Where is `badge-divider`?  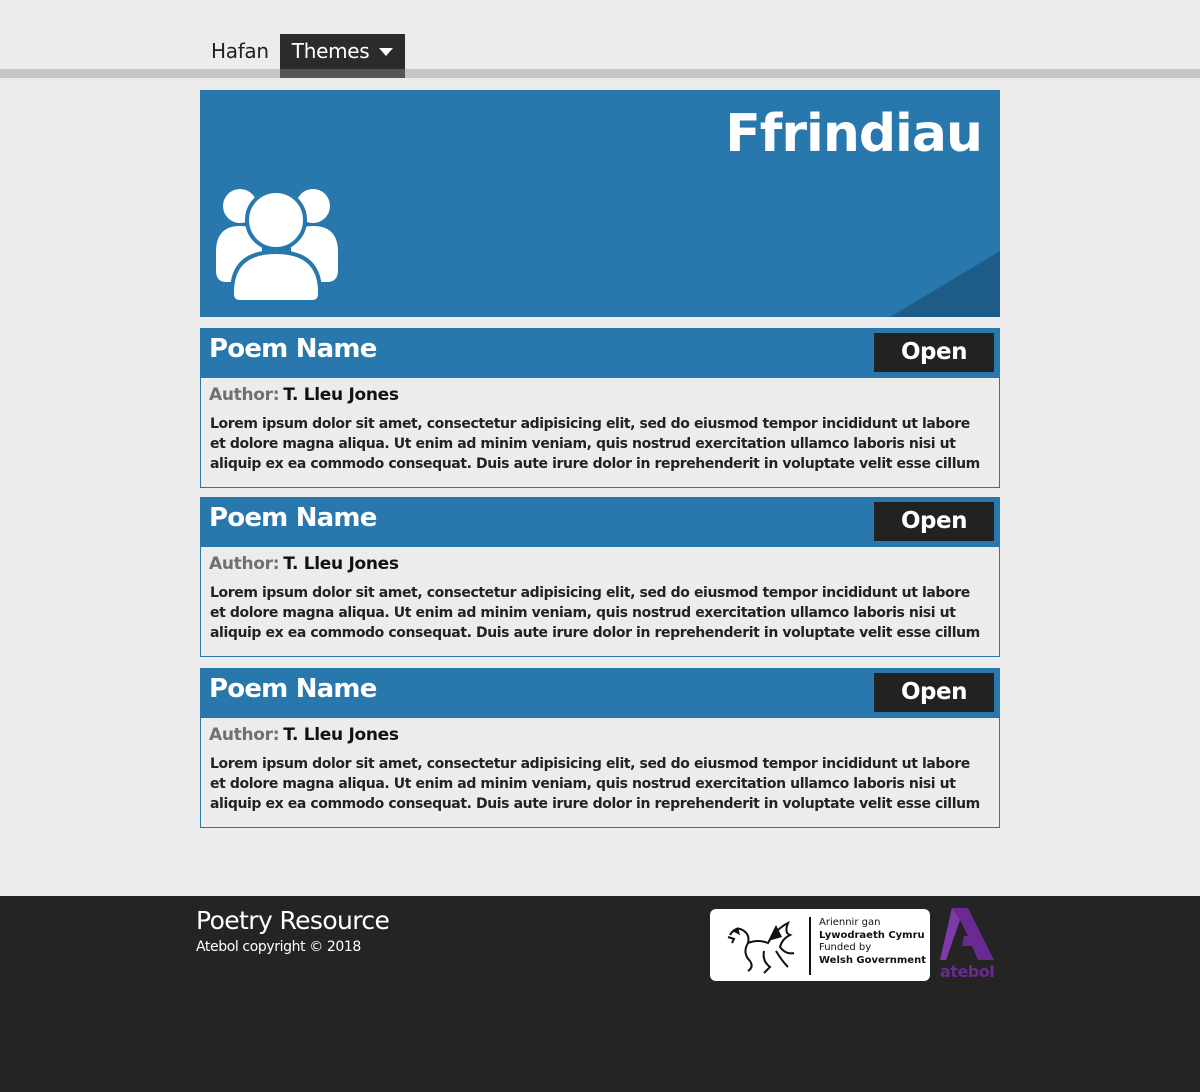 badge-divider is located at coordinates (810, 946).